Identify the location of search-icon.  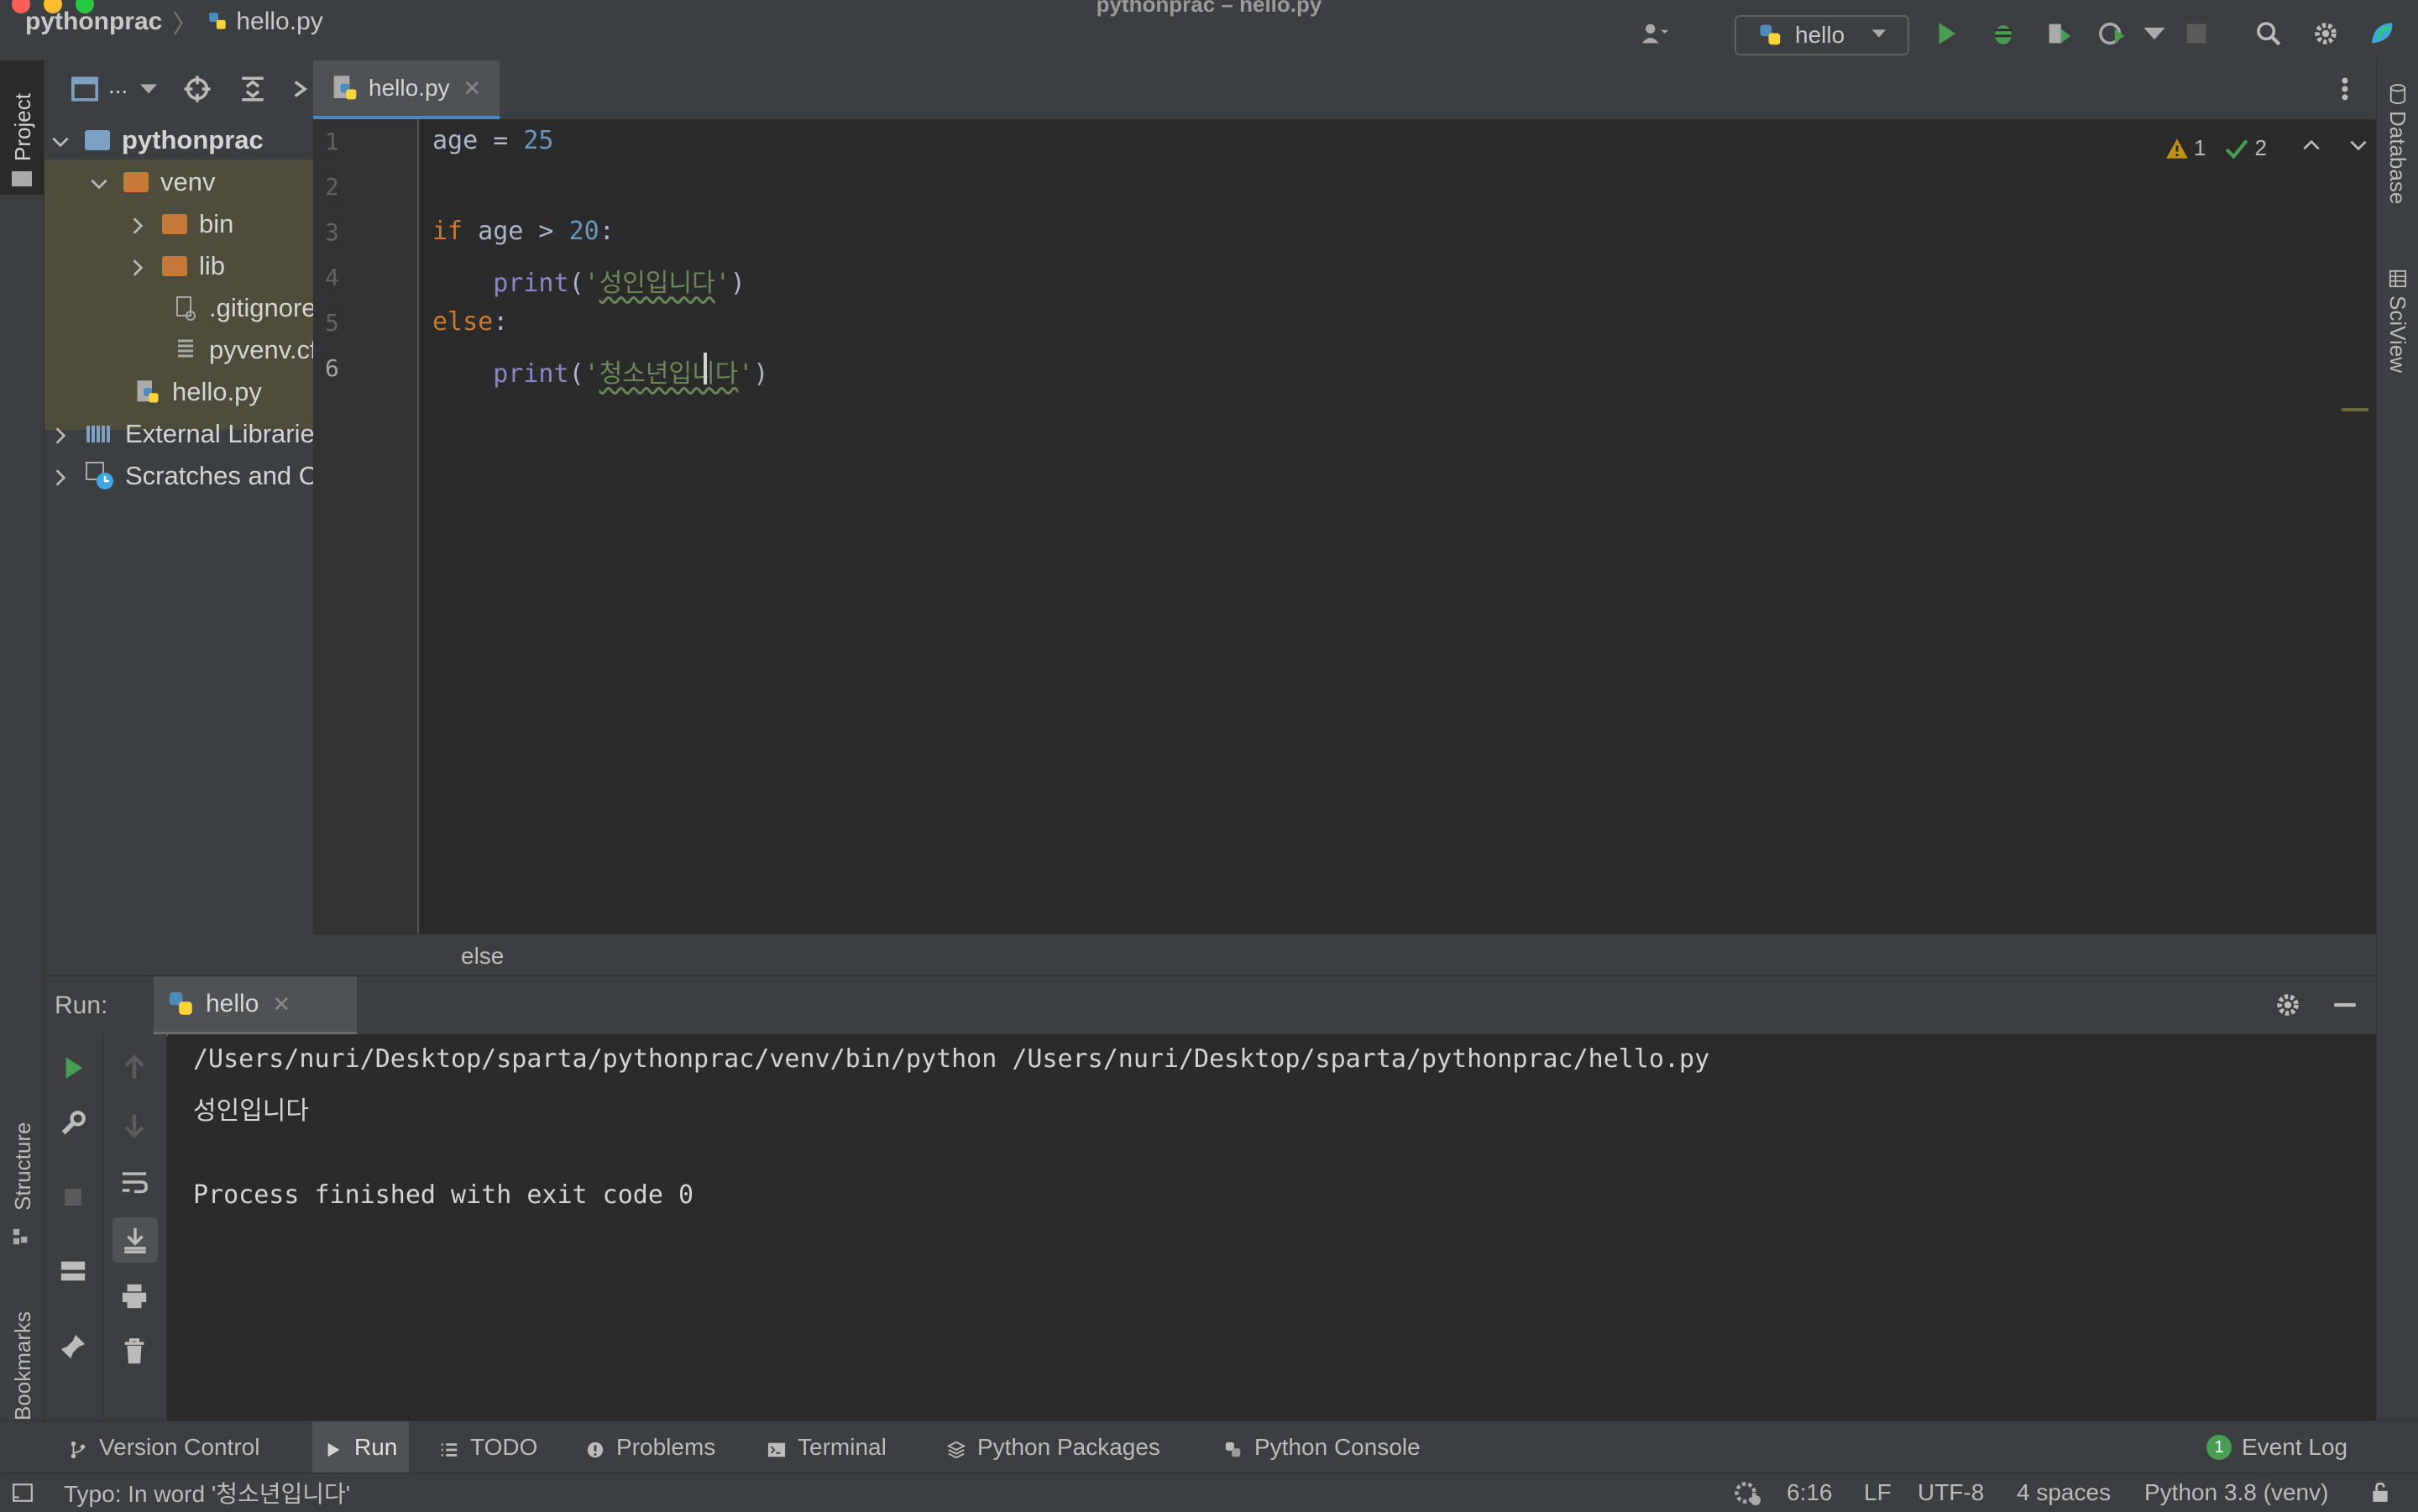
(2268, 33).